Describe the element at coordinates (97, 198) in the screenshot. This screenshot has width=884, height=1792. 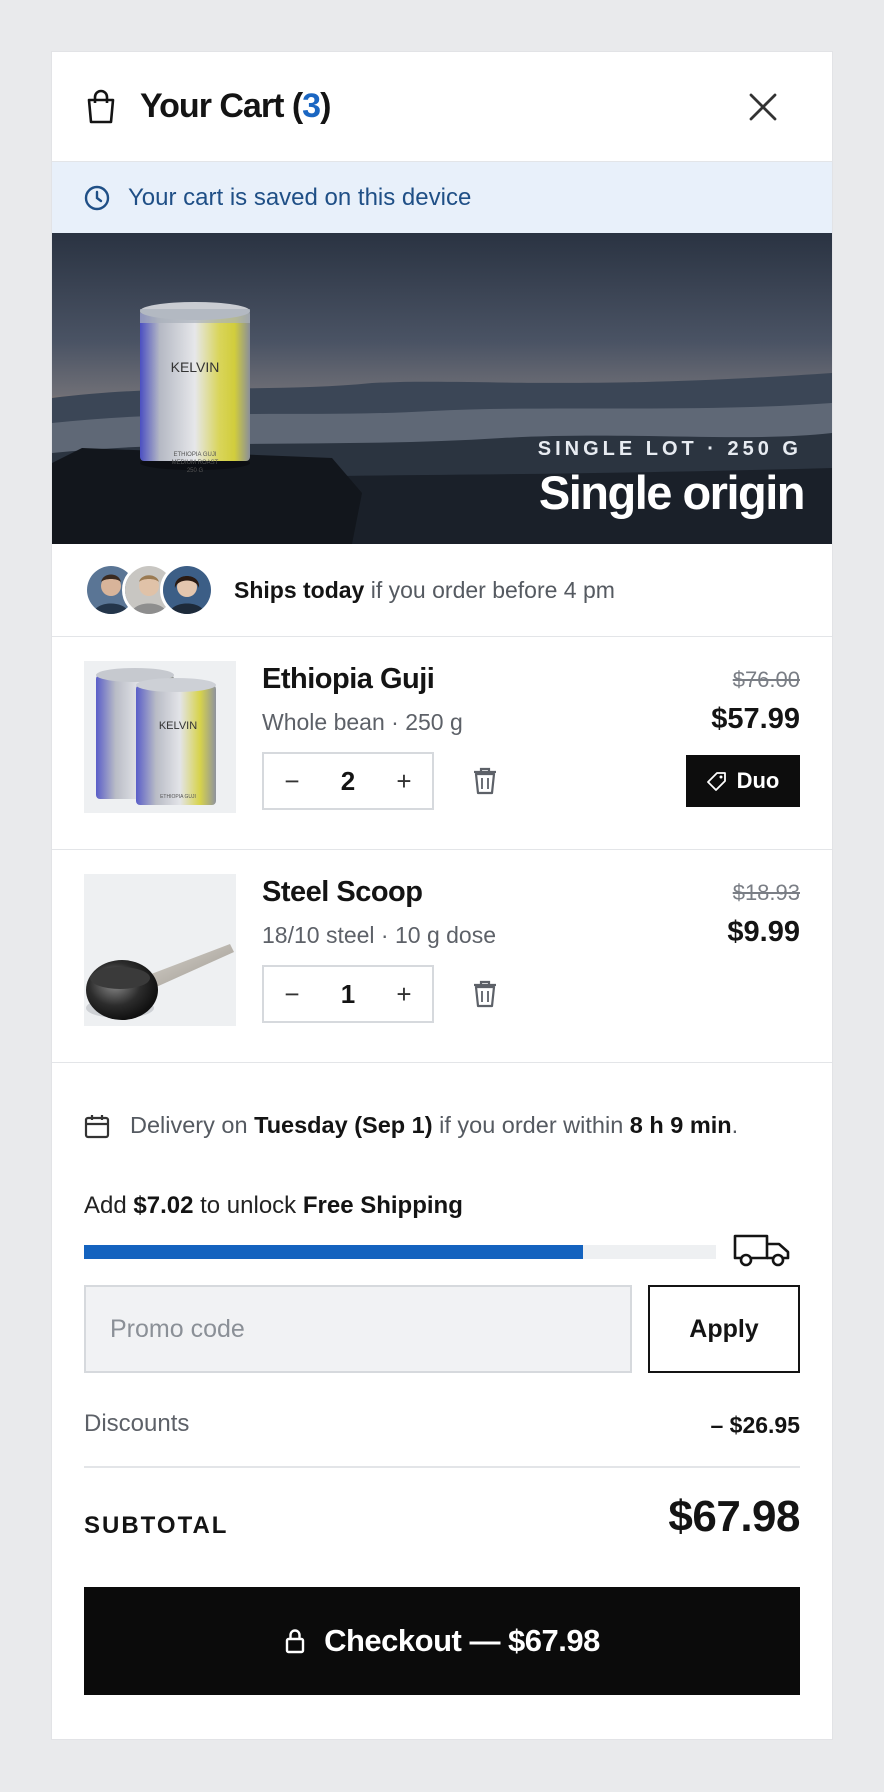
I see `clock-icon` at that location.